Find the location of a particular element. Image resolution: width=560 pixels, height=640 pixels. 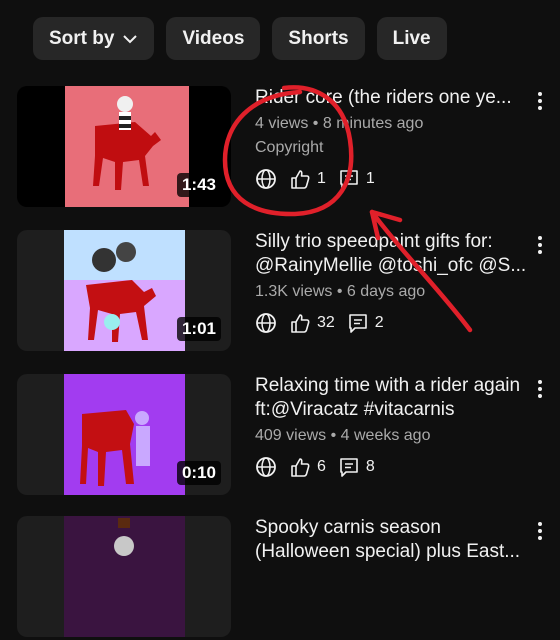

filter-chips: Sort by Videos Shorts Live is located at coordinates (240, 38).